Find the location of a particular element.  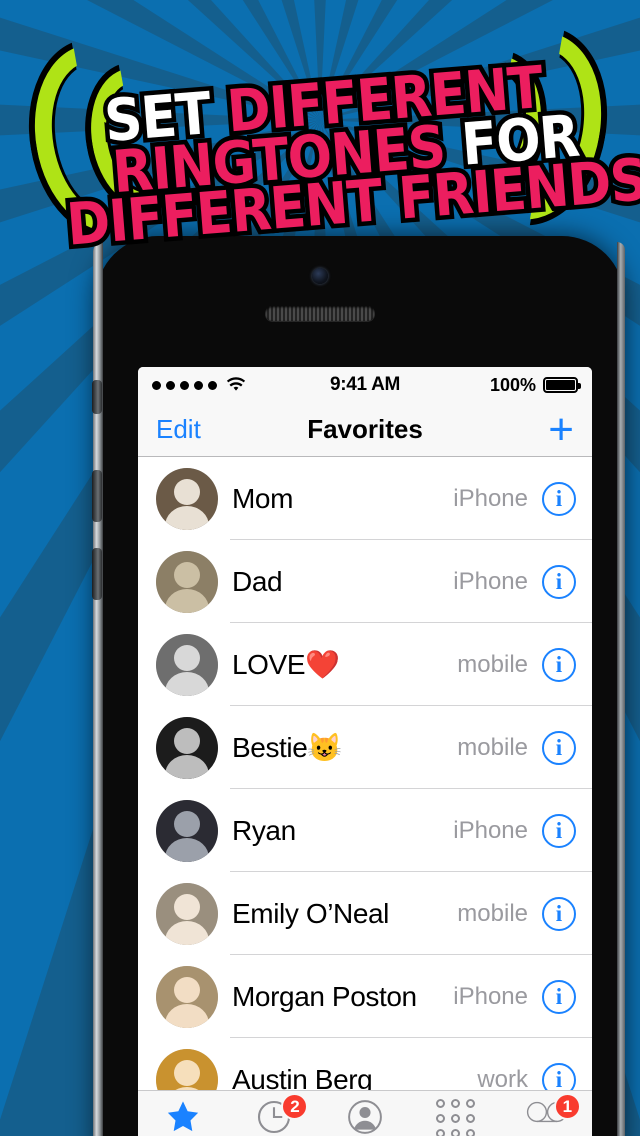

earpiece-speaker is located at coordinates (320, 313).